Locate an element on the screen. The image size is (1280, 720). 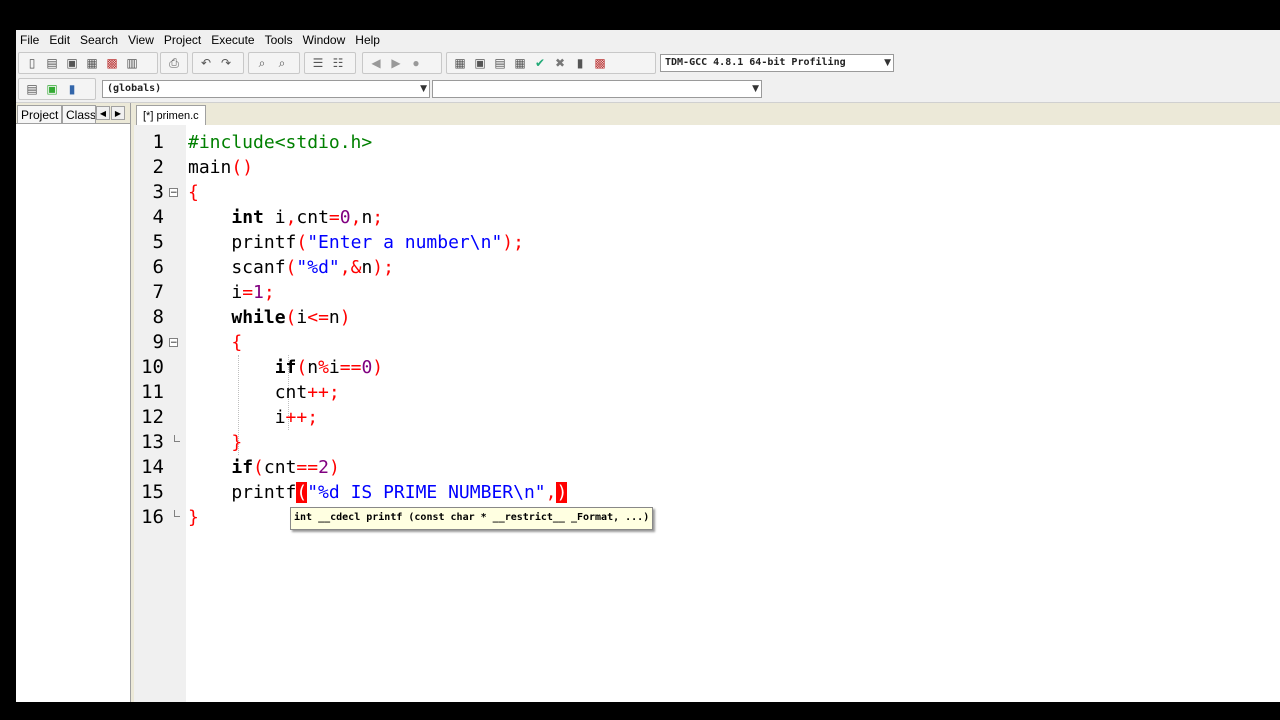
code-line-14: if(cnt==2) is located at coordinates (285, 467).